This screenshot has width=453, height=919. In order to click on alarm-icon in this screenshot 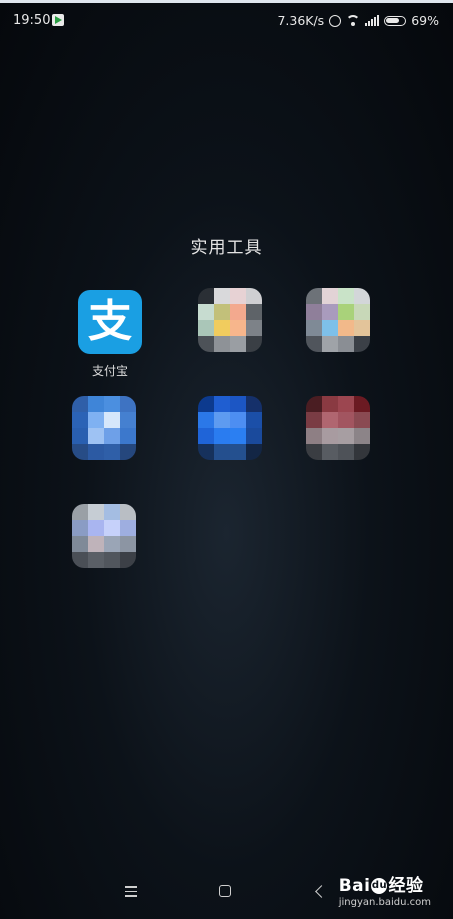, I will do `click(335, 20)`.